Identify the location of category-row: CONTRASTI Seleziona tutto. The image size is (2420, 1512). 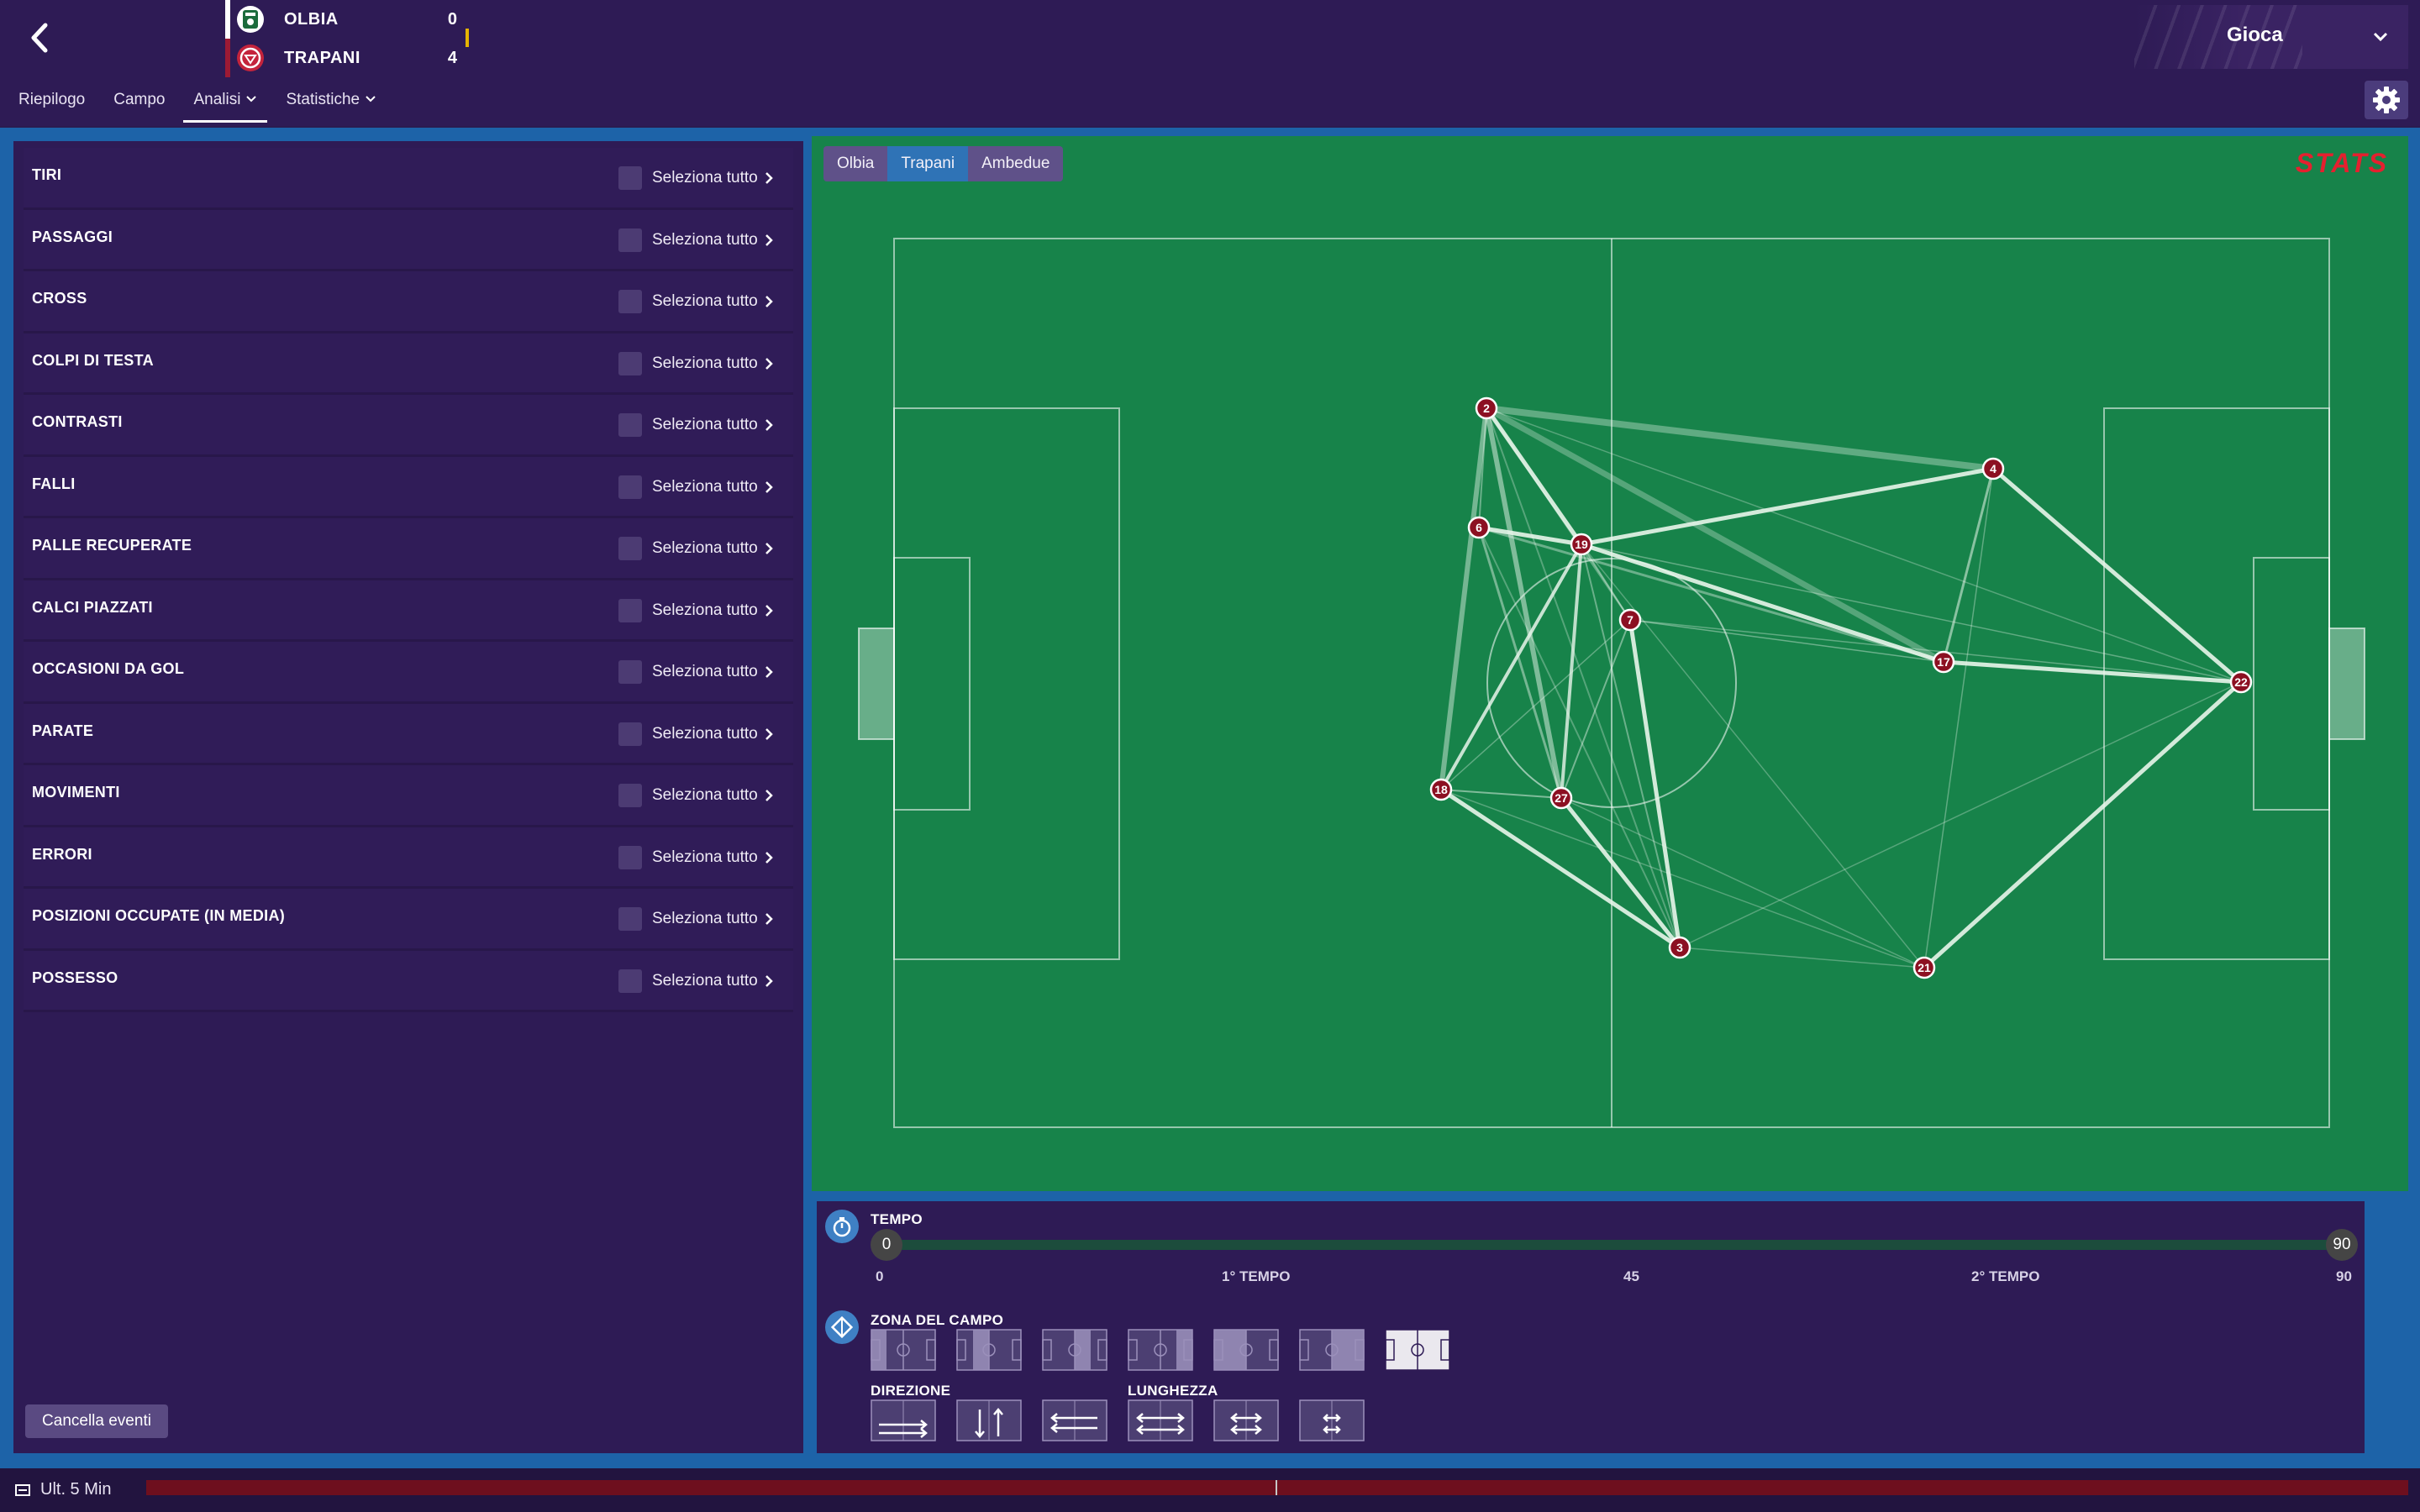
(408, 426).